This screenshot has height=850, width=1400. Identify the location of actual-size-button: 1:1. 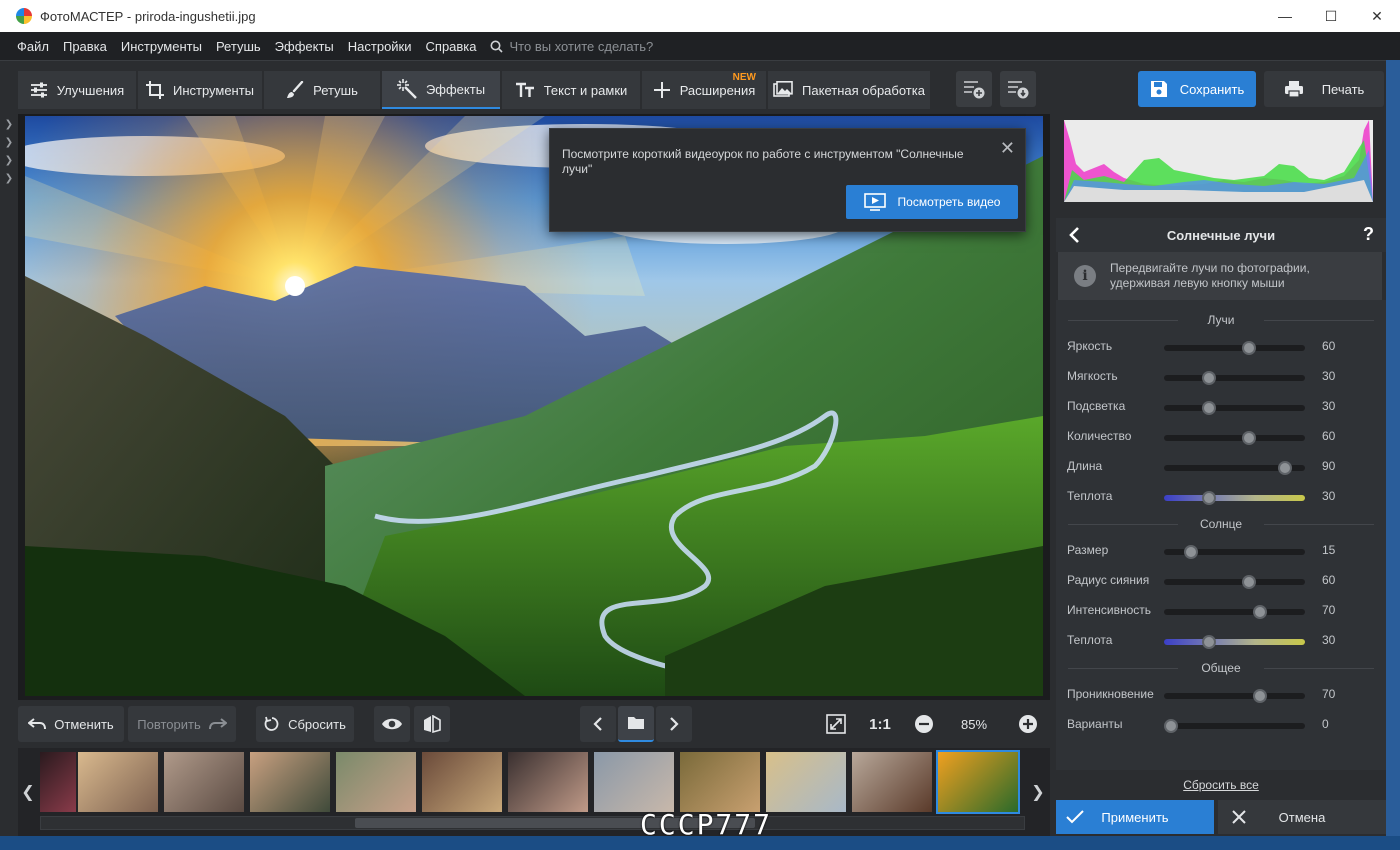
(880, 724).